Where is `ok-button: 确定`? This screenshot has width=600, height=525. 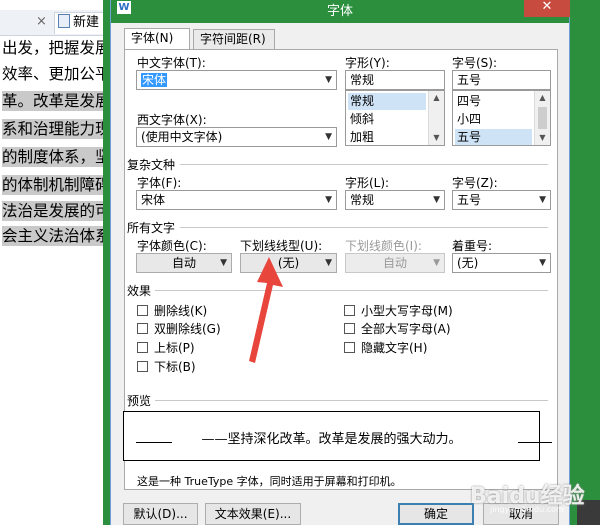 ok-button: 确定 is located at coordinates (436, 514).